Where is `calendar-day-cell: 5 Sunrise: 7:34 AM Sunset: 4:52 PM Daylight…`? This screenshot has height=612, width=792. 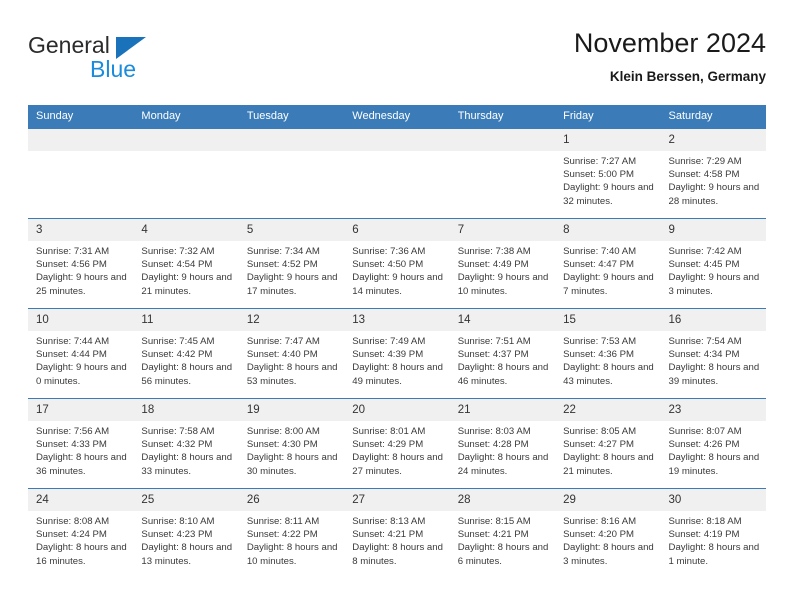
calendar-day-cell: 5 Sunrise: 7:34 AM Sunset: 4:52 PM Daylight… is located at coordinates (291, 263).